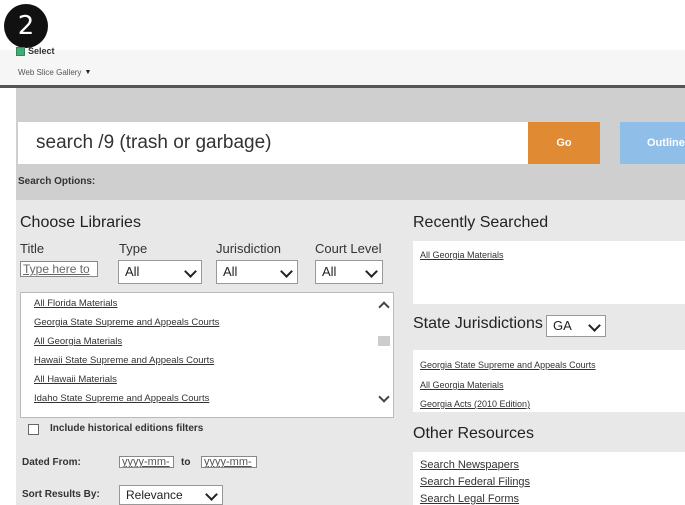 This screenshot has width=685, height=505. What do you see at coordinates (20, 51) in the screenshot?
I see `select-icon` at bounding box center [20, 51].